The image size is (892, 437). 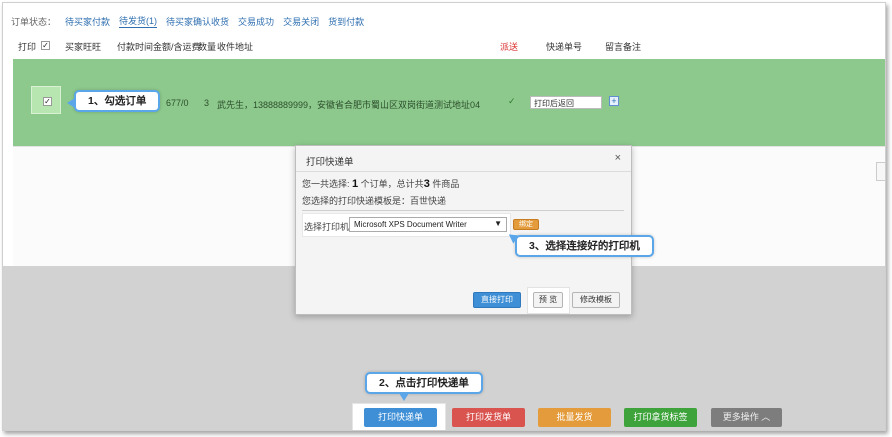 What do you see at coordinates (374, 201) in the screenshot?
I see `template-line: 您选择的打印快递模板是：百世快递` at bounding box center [374, 201].